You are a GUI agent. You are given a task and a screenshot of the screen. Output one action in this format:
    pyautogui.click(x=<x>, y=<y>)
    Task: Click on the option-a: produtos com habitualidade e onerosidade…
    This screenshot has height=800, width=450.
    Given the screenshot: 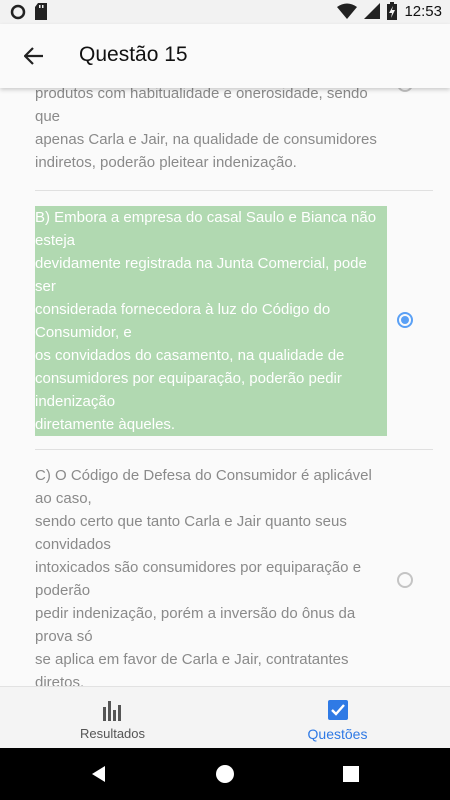 What is the action you would take?
    pyautogui.click(x=234, y=131)
    